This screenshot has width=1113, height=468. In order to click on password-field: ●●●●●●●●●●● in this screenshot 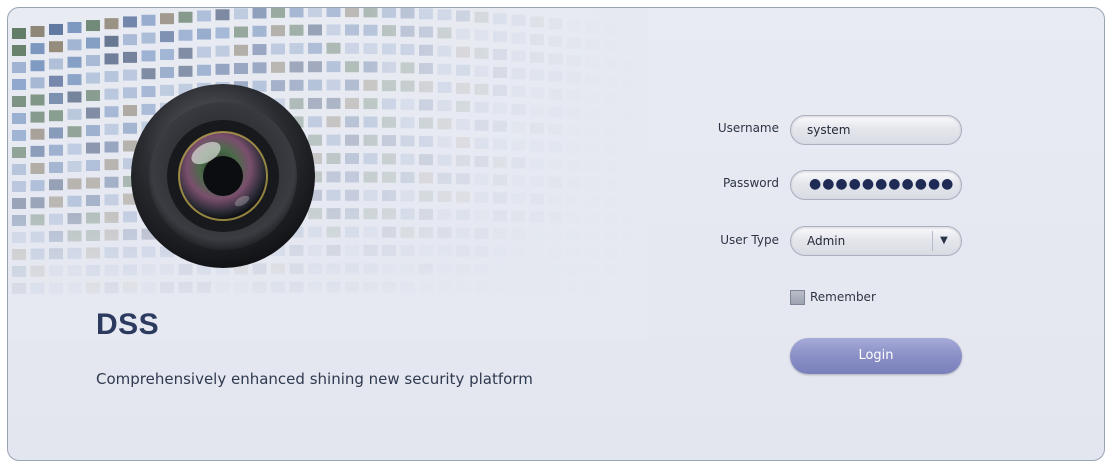, I will do `click(876, 185)`.